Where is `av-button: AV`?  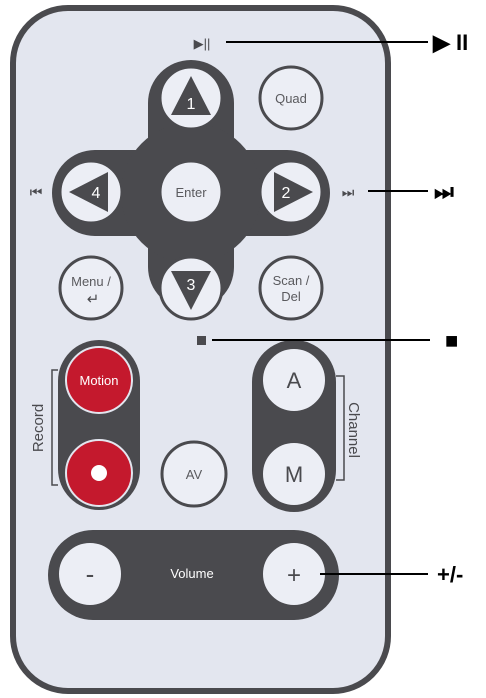
av-button: AV is located at coordinates (194, 474).